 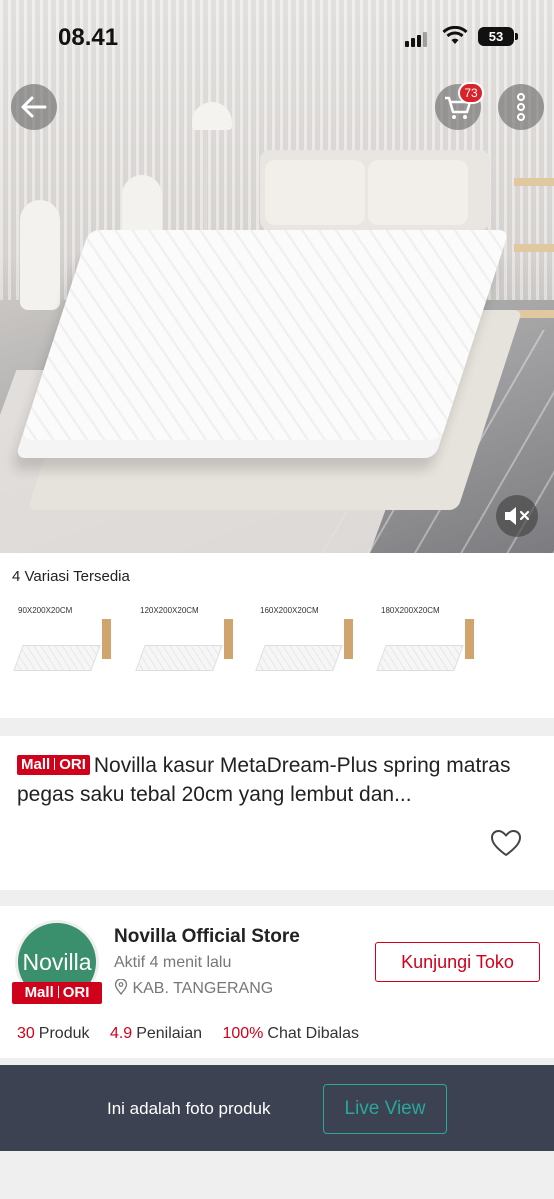 What do you see at coordinates (277, 35) in the screenshot?
I see `status-bar: 08.41 53` at bounding box center [277, 35].